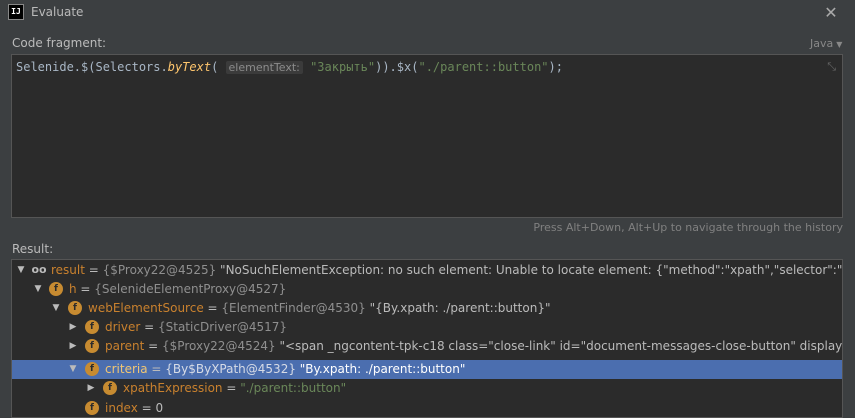 Image resolution: width=855 pixels, height=418 pixels. What do you see at coordinates (230, 369) in the screenshot?
I see `var-type: {By$ByXPath@4532}` at bounding box center [230, 369].